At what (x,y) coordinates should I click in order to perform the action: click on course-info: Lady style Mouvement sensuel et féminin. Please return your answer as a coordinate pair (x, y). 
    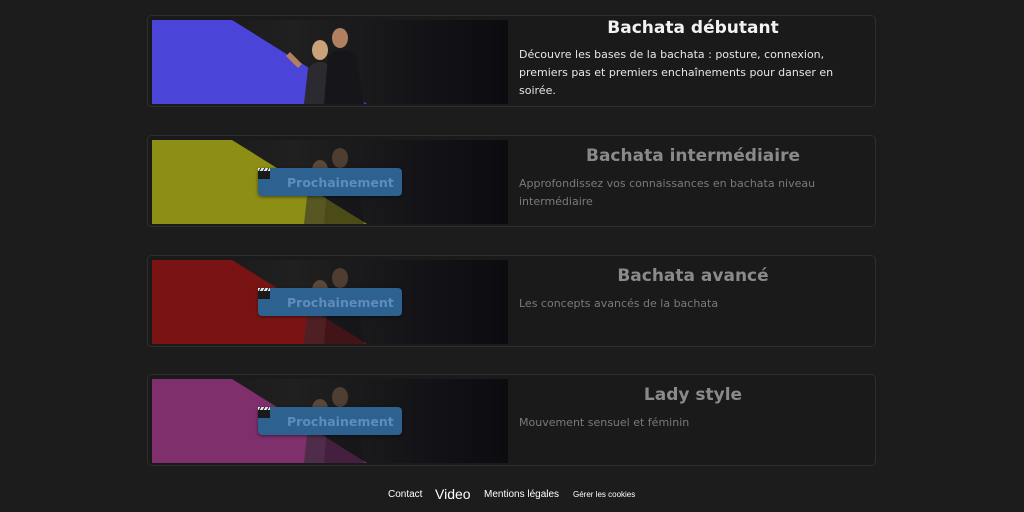
    Looking at the image, I should click on (693, 420).